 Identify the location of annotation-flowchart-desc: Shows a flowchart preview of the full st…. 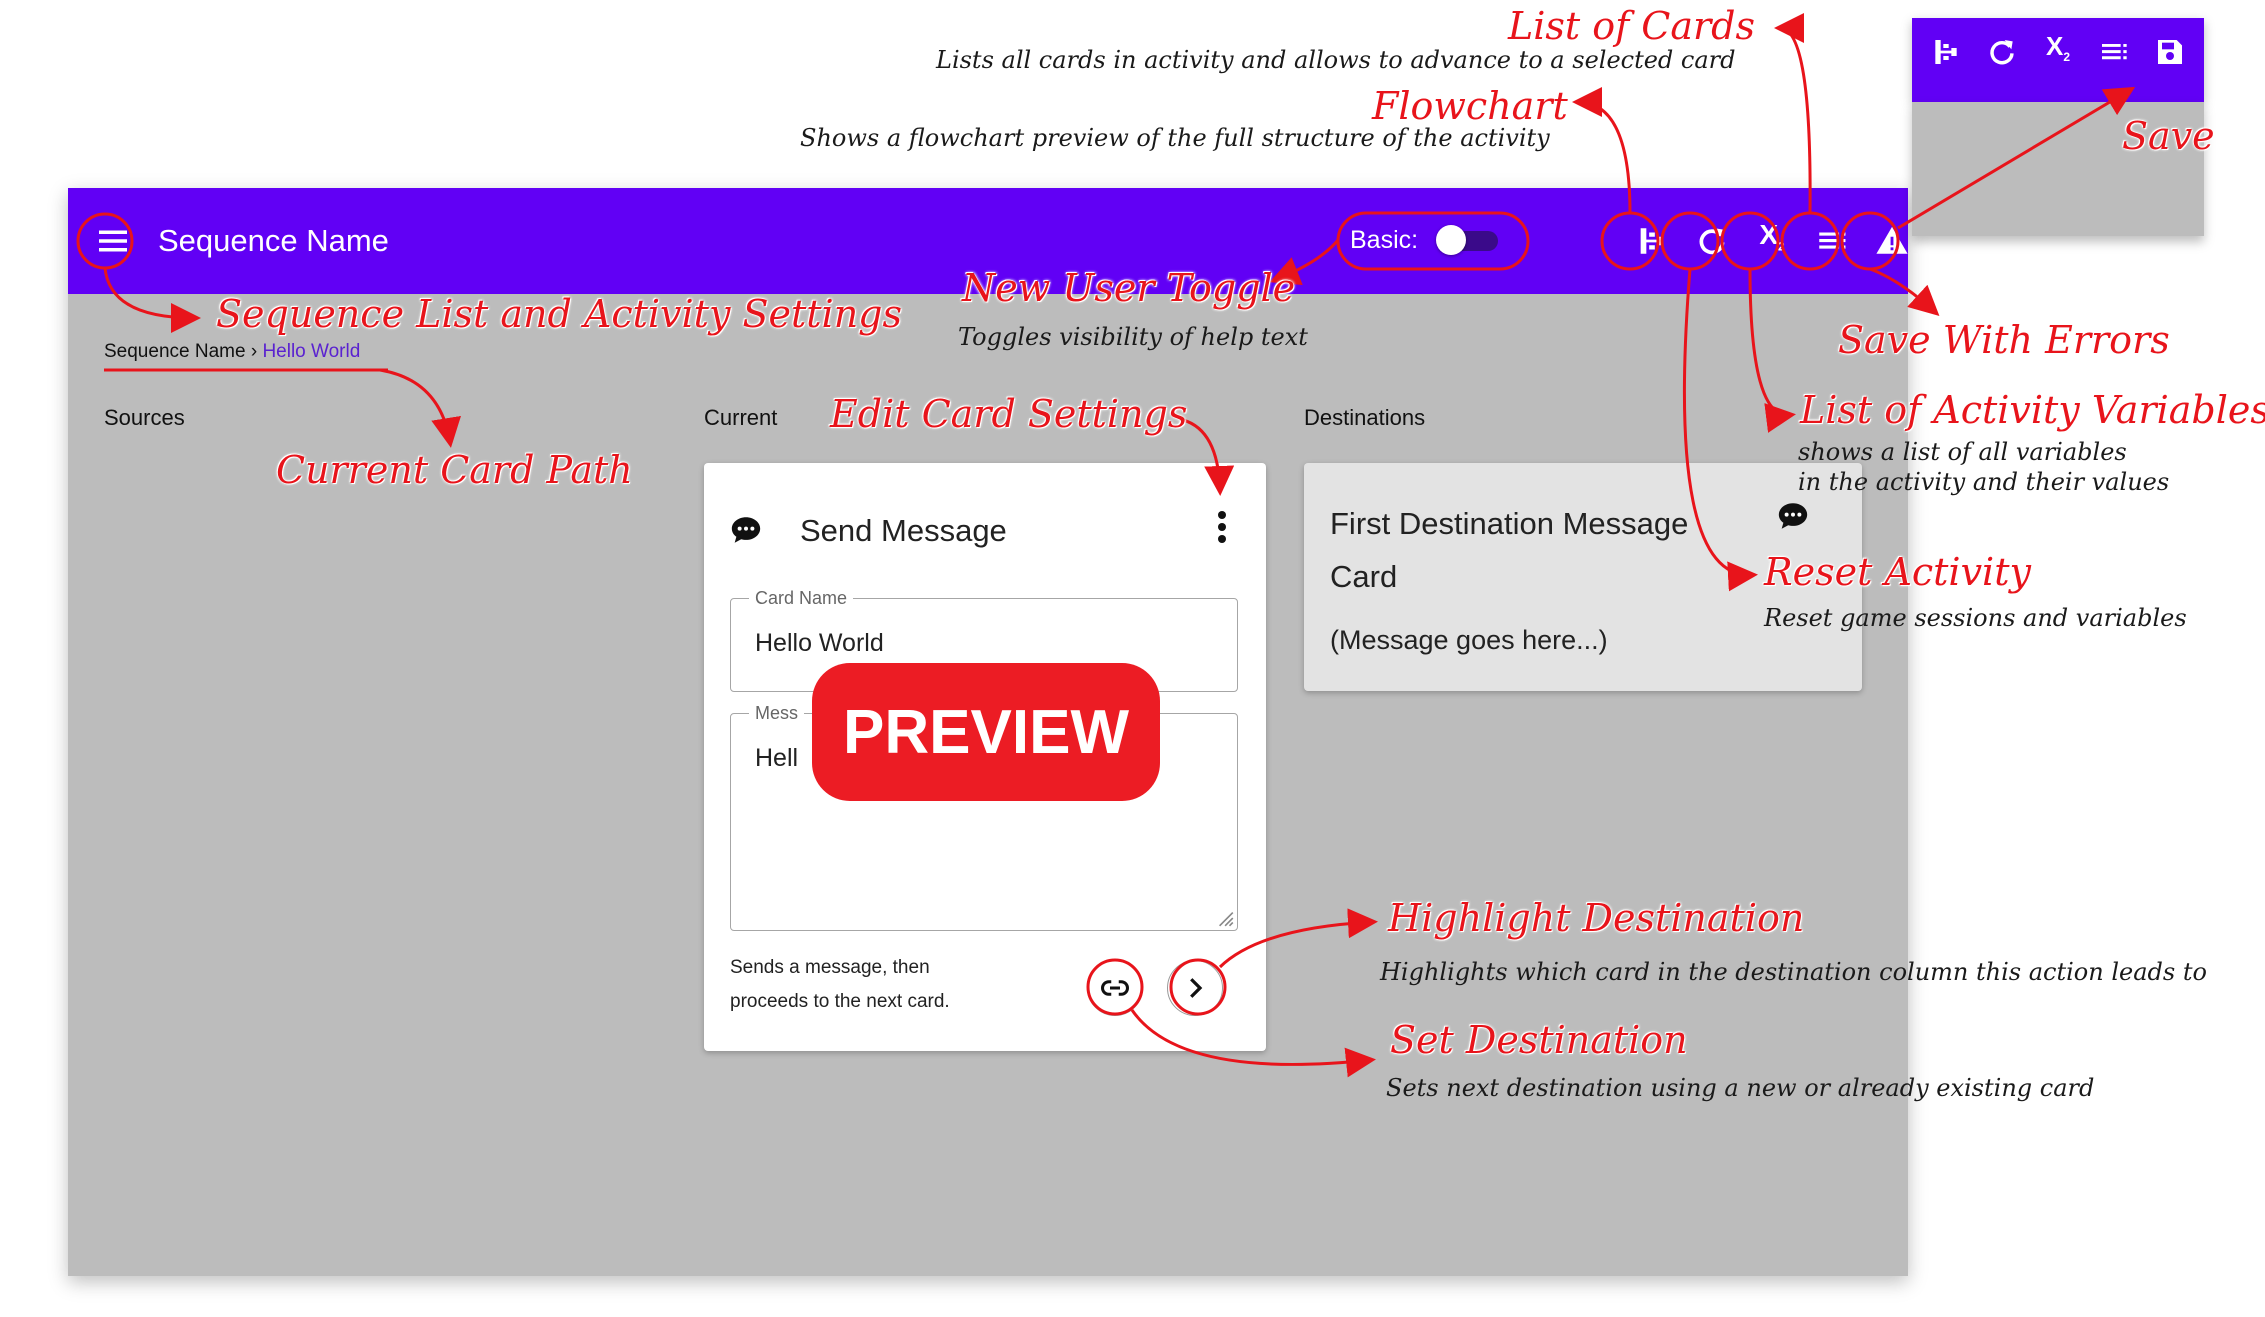
(1175, 138).